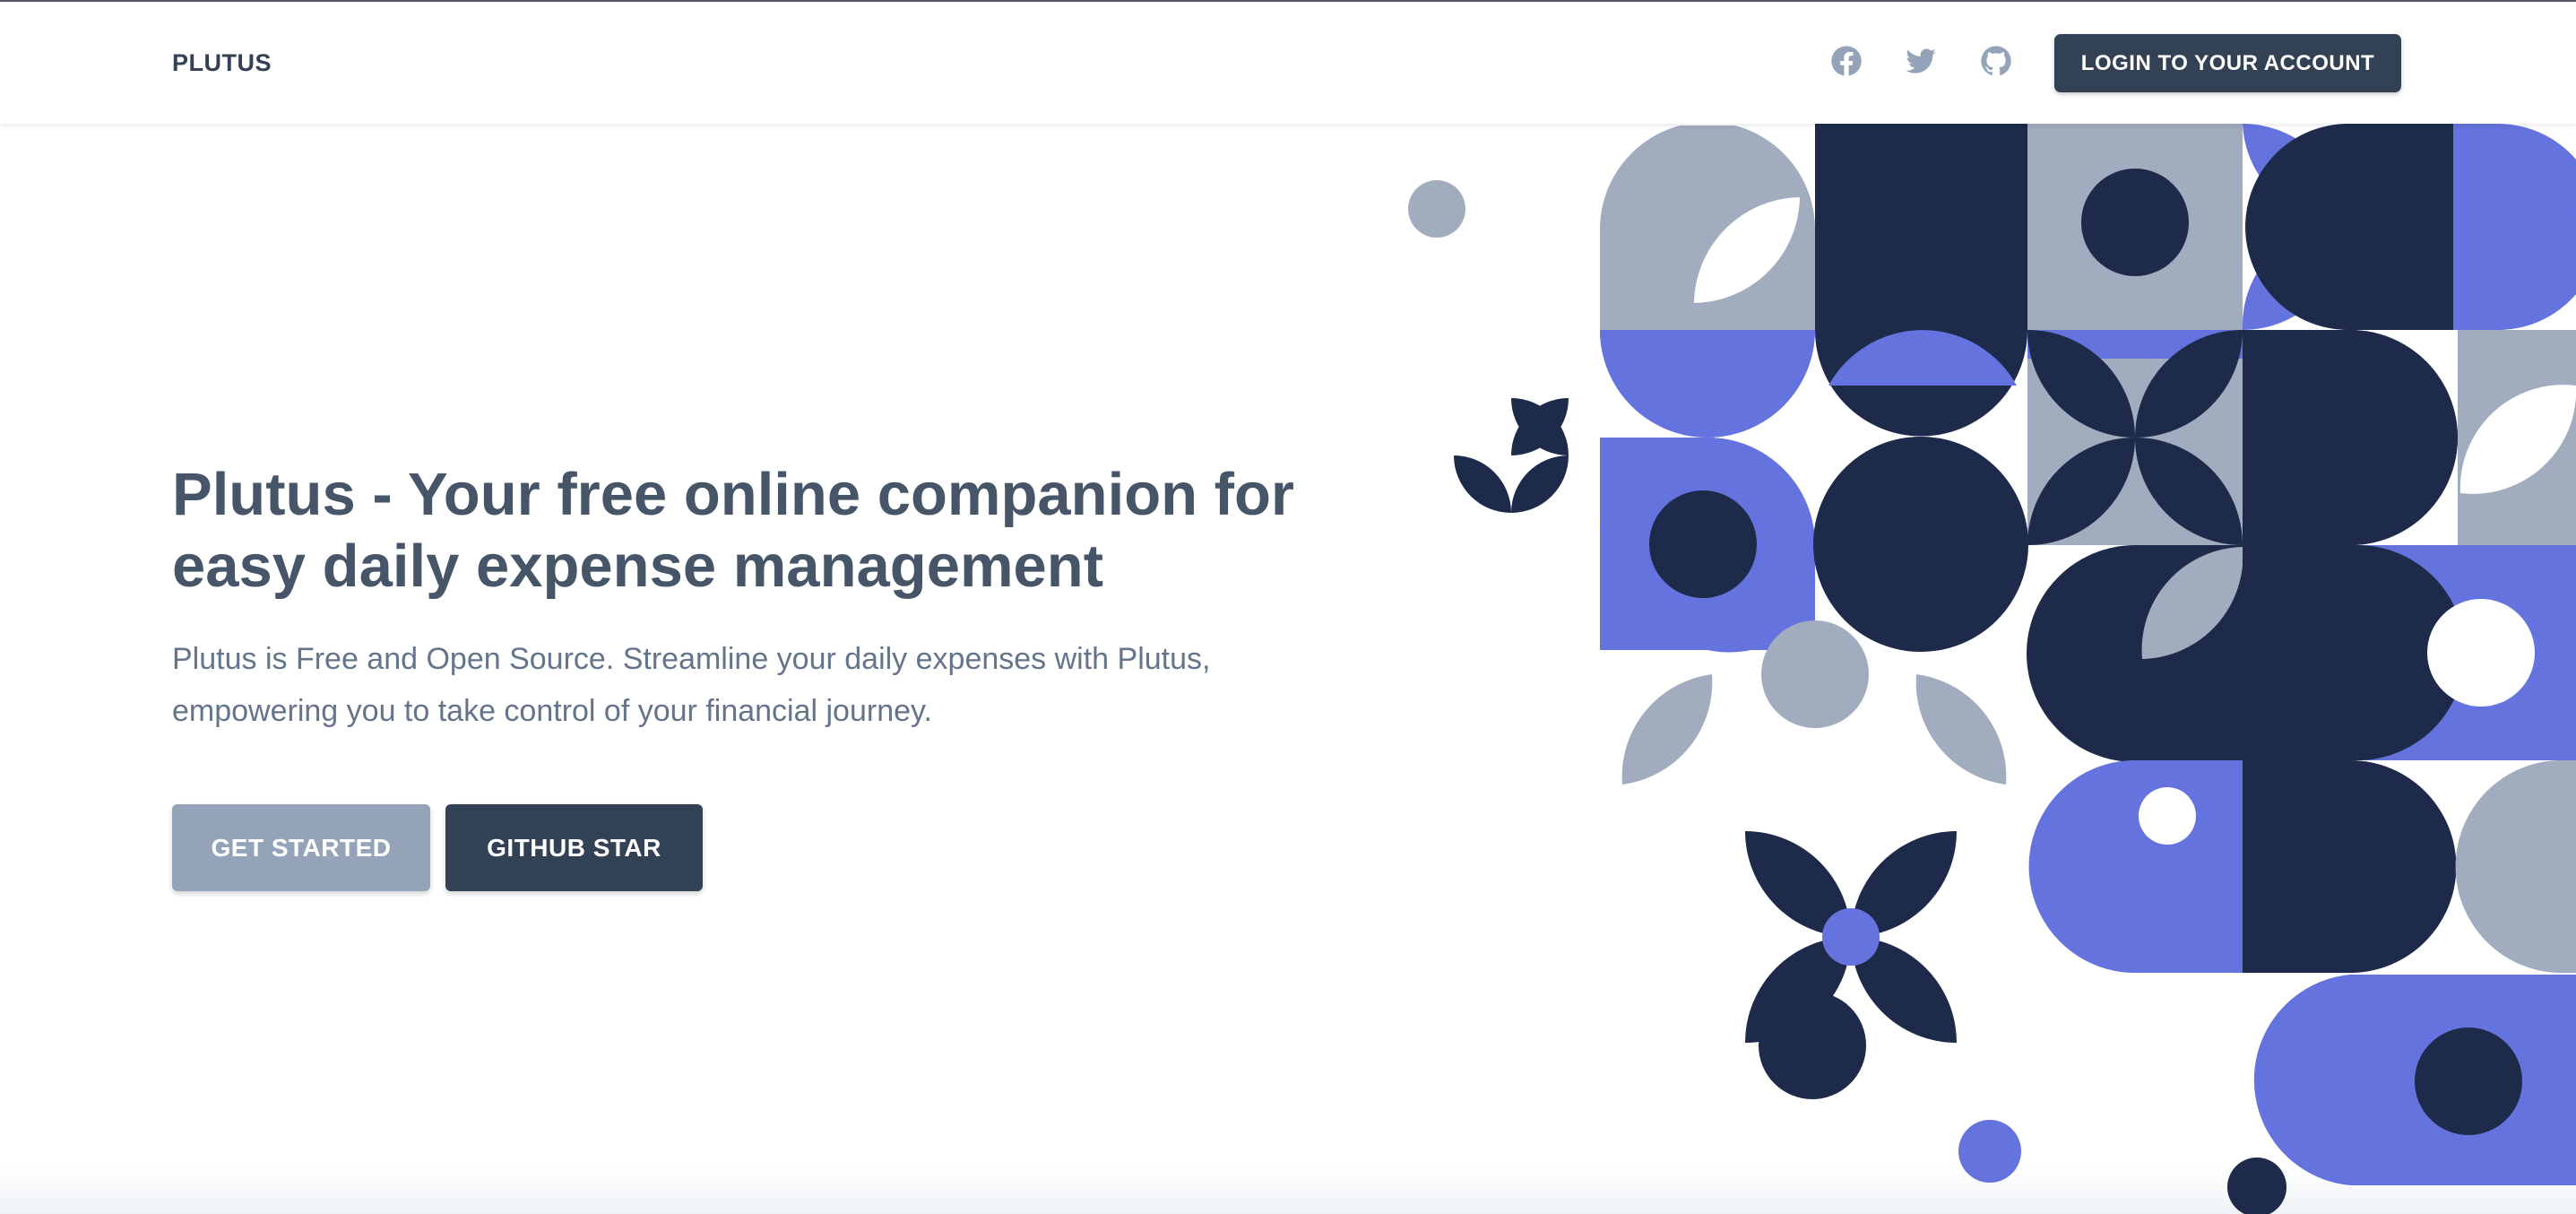  What do you see at coordinates (1996, 61) in the screenshot?
I see `github-icon` at bounding box center [1996, 61].